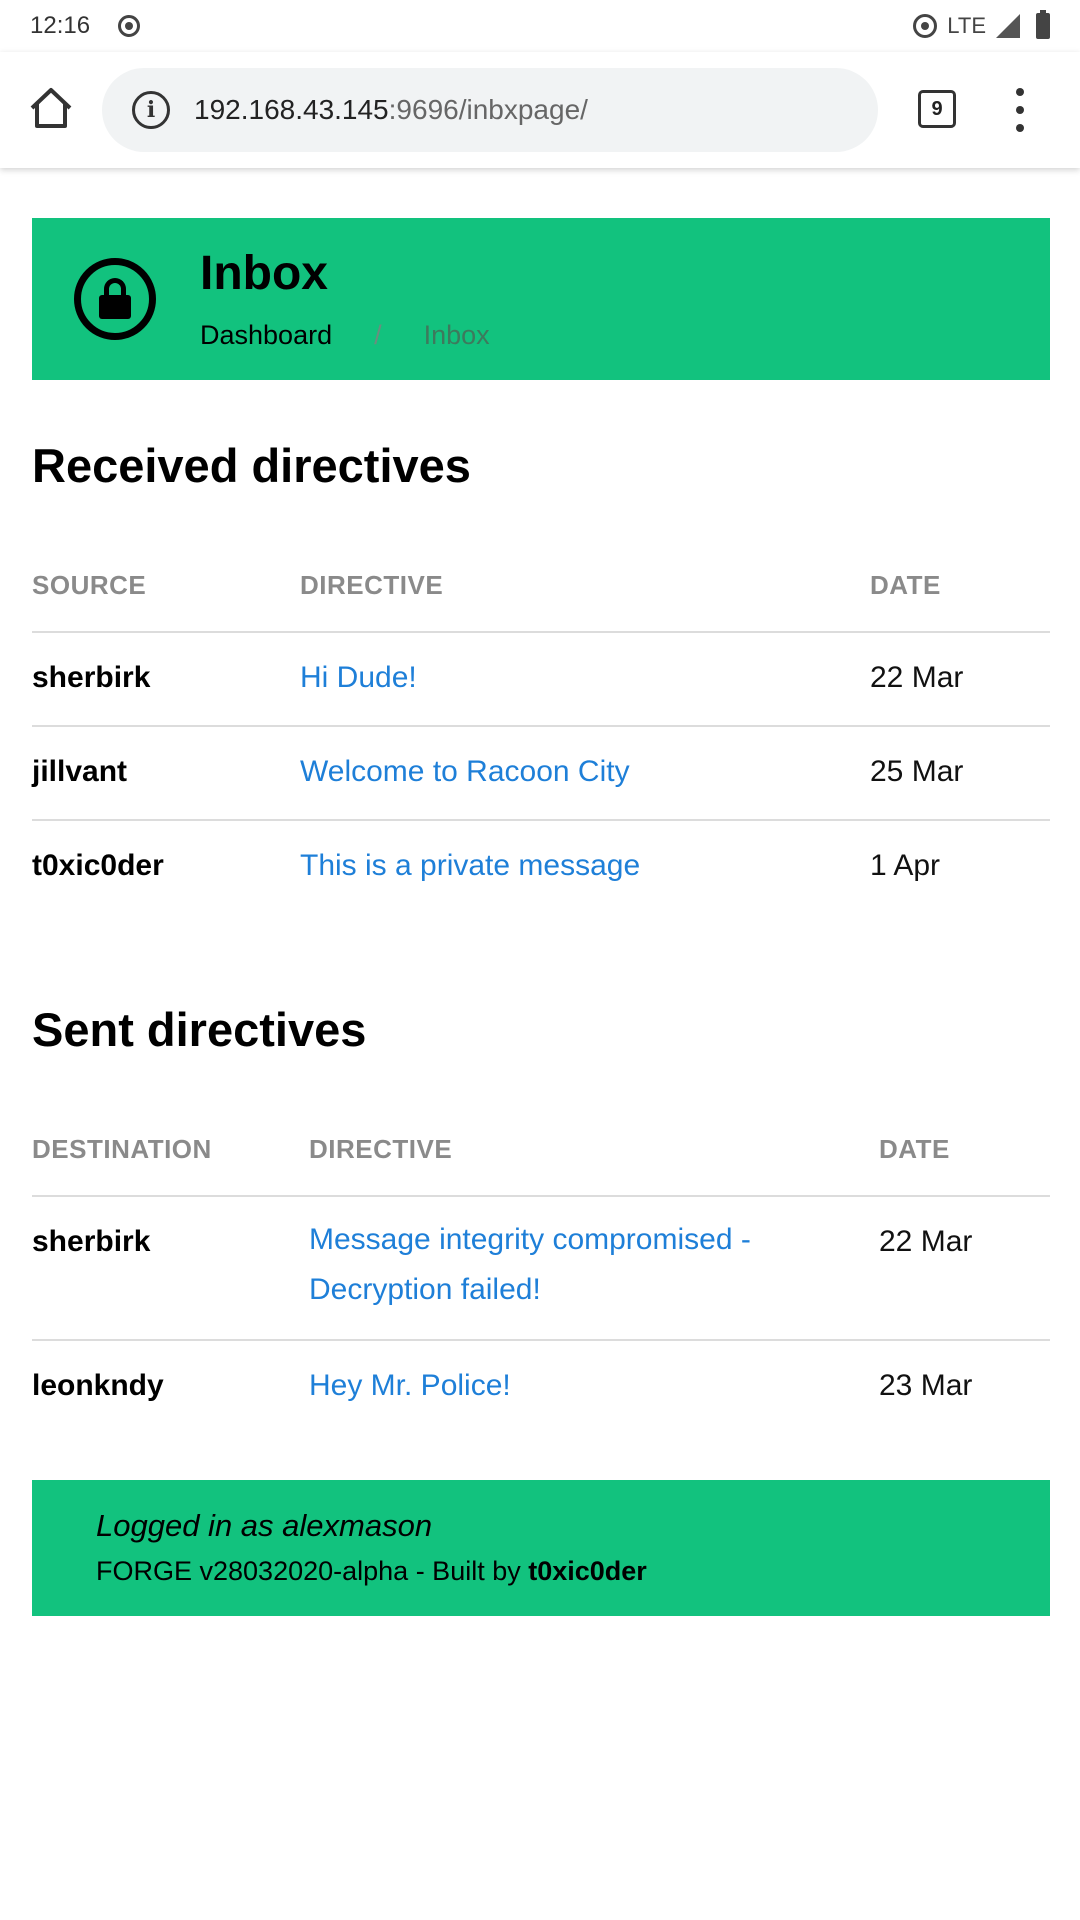 The height and width of the screenshot is (1920, 1080). I want to click on table-header-row: SOURCE DIRECTIVE DATE, so click(541, 586).